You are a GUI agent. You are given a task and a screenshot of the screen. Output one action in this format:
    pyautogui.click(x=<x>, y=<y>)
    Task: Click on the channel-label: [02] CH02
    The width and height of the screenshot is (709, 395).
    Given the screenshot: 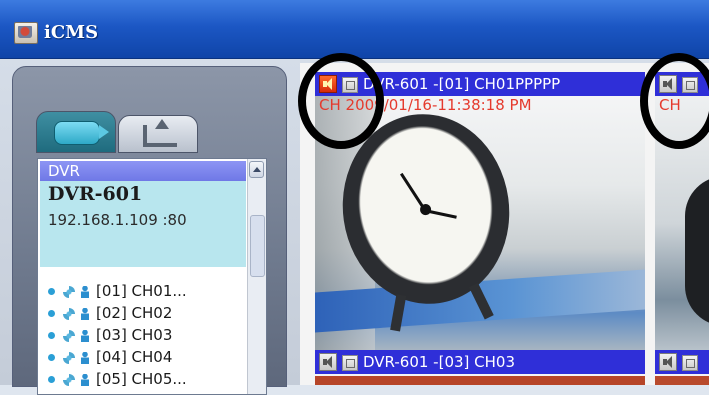 What is the action you would take?
    pyautogui.click(x=134, y=313)
    